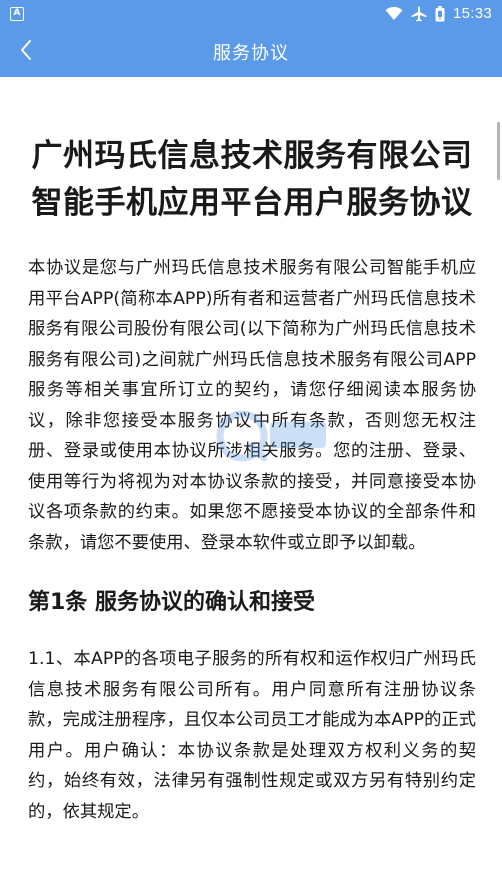 Image resolution: width=502 pixels, height=890 pixels. I want to click on status-right: 15:33, so click(438, 13).